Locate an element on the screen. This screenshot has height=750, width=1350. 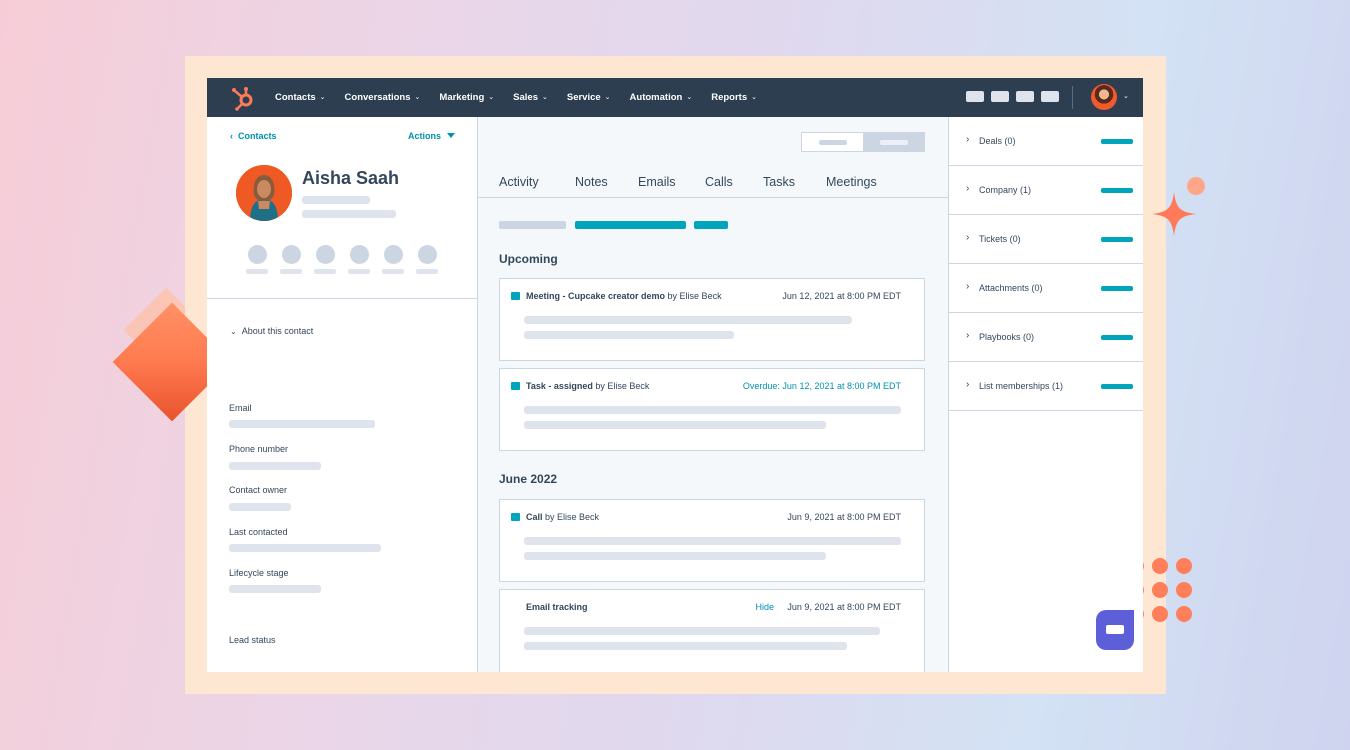
phone-value-placeholder is located at coordinates (275, 466).